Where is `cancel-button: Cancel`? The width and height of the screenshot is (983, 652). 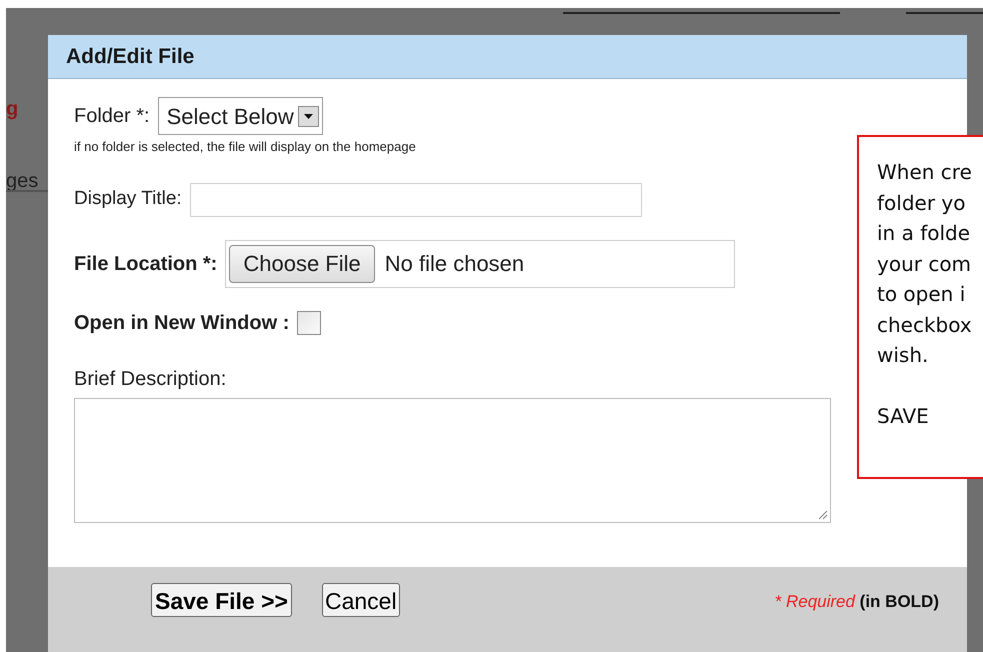 cancel-button: Cancel is located at coordinates (361, 600).